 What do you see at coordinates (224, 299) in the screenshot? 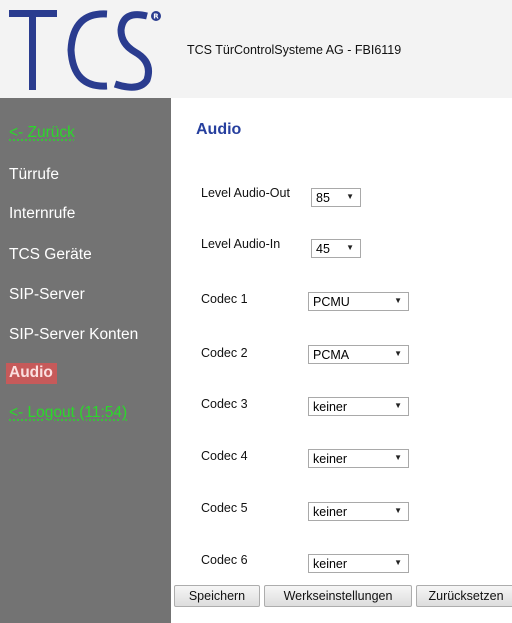
I see `codec-1-label: Codec 1` at bounding box center [224, 299].